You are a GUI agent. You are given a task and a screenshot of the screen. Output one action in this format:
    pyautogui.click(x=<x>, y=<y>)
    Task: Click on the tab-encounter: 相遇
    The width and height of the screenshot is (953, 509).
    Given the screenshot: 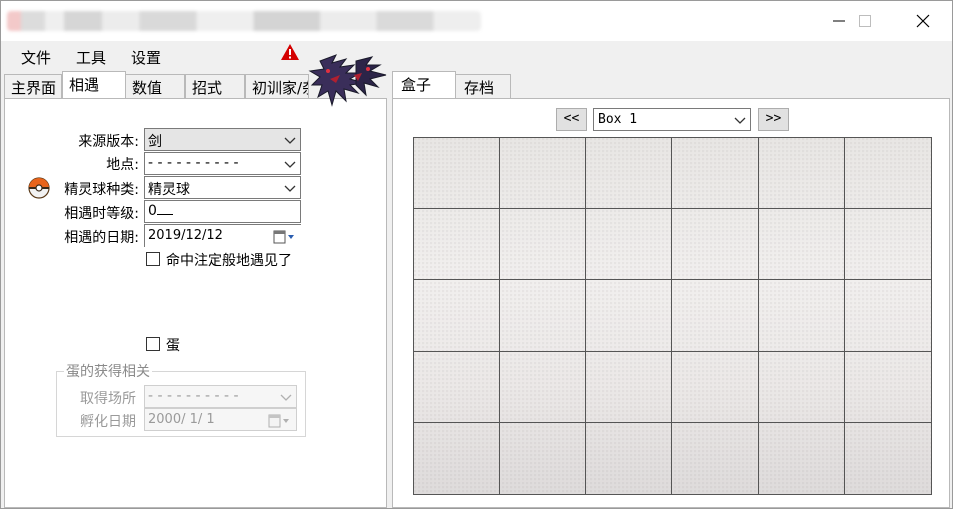 What is the action you would take?
    pyautogui.click(x=94, y=84)
    